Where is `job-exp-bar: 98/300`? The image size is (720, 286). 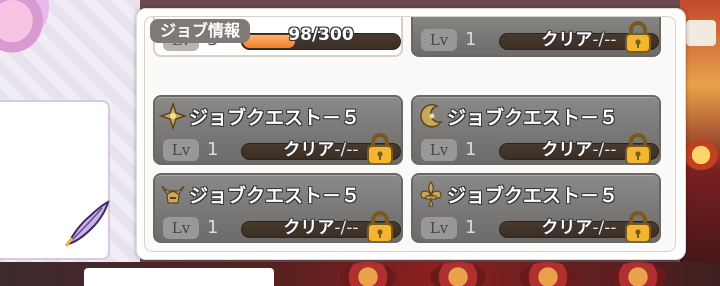 job-exp-bar: 98/300 is located at coordinates (321, 37).